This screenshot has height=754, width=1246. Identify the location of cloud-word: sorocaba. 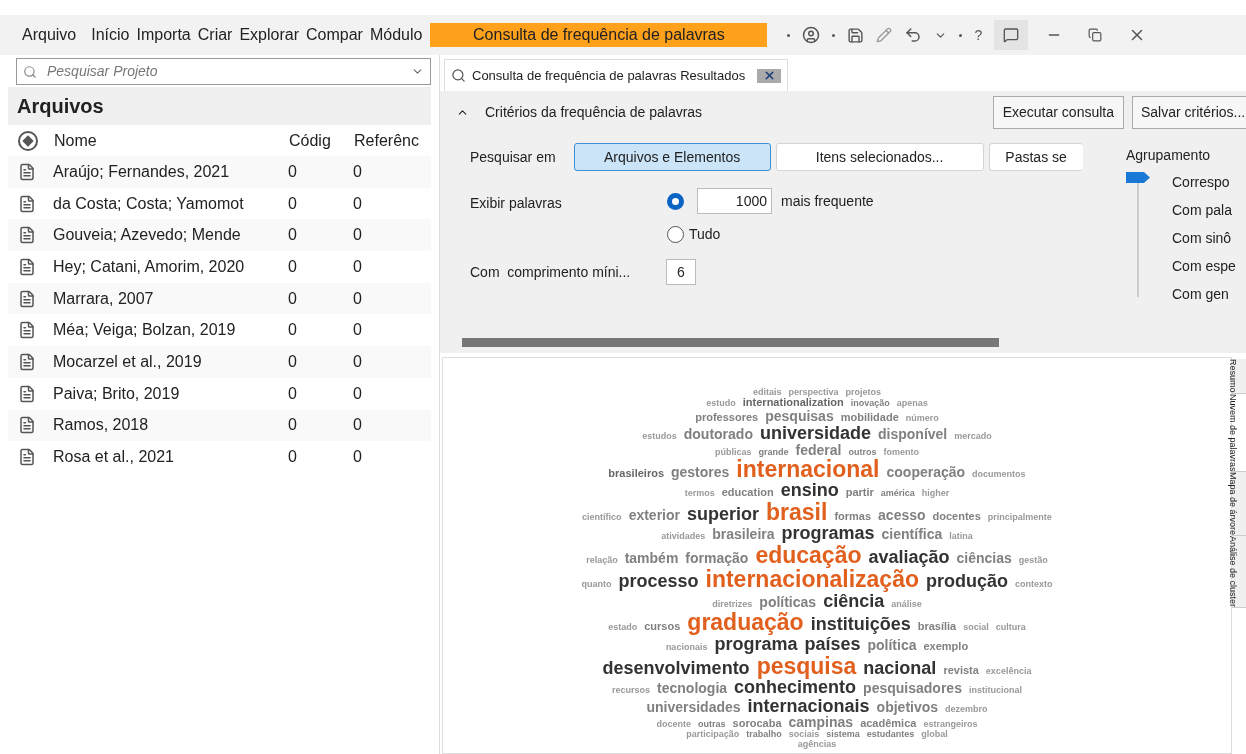
(757, 724).